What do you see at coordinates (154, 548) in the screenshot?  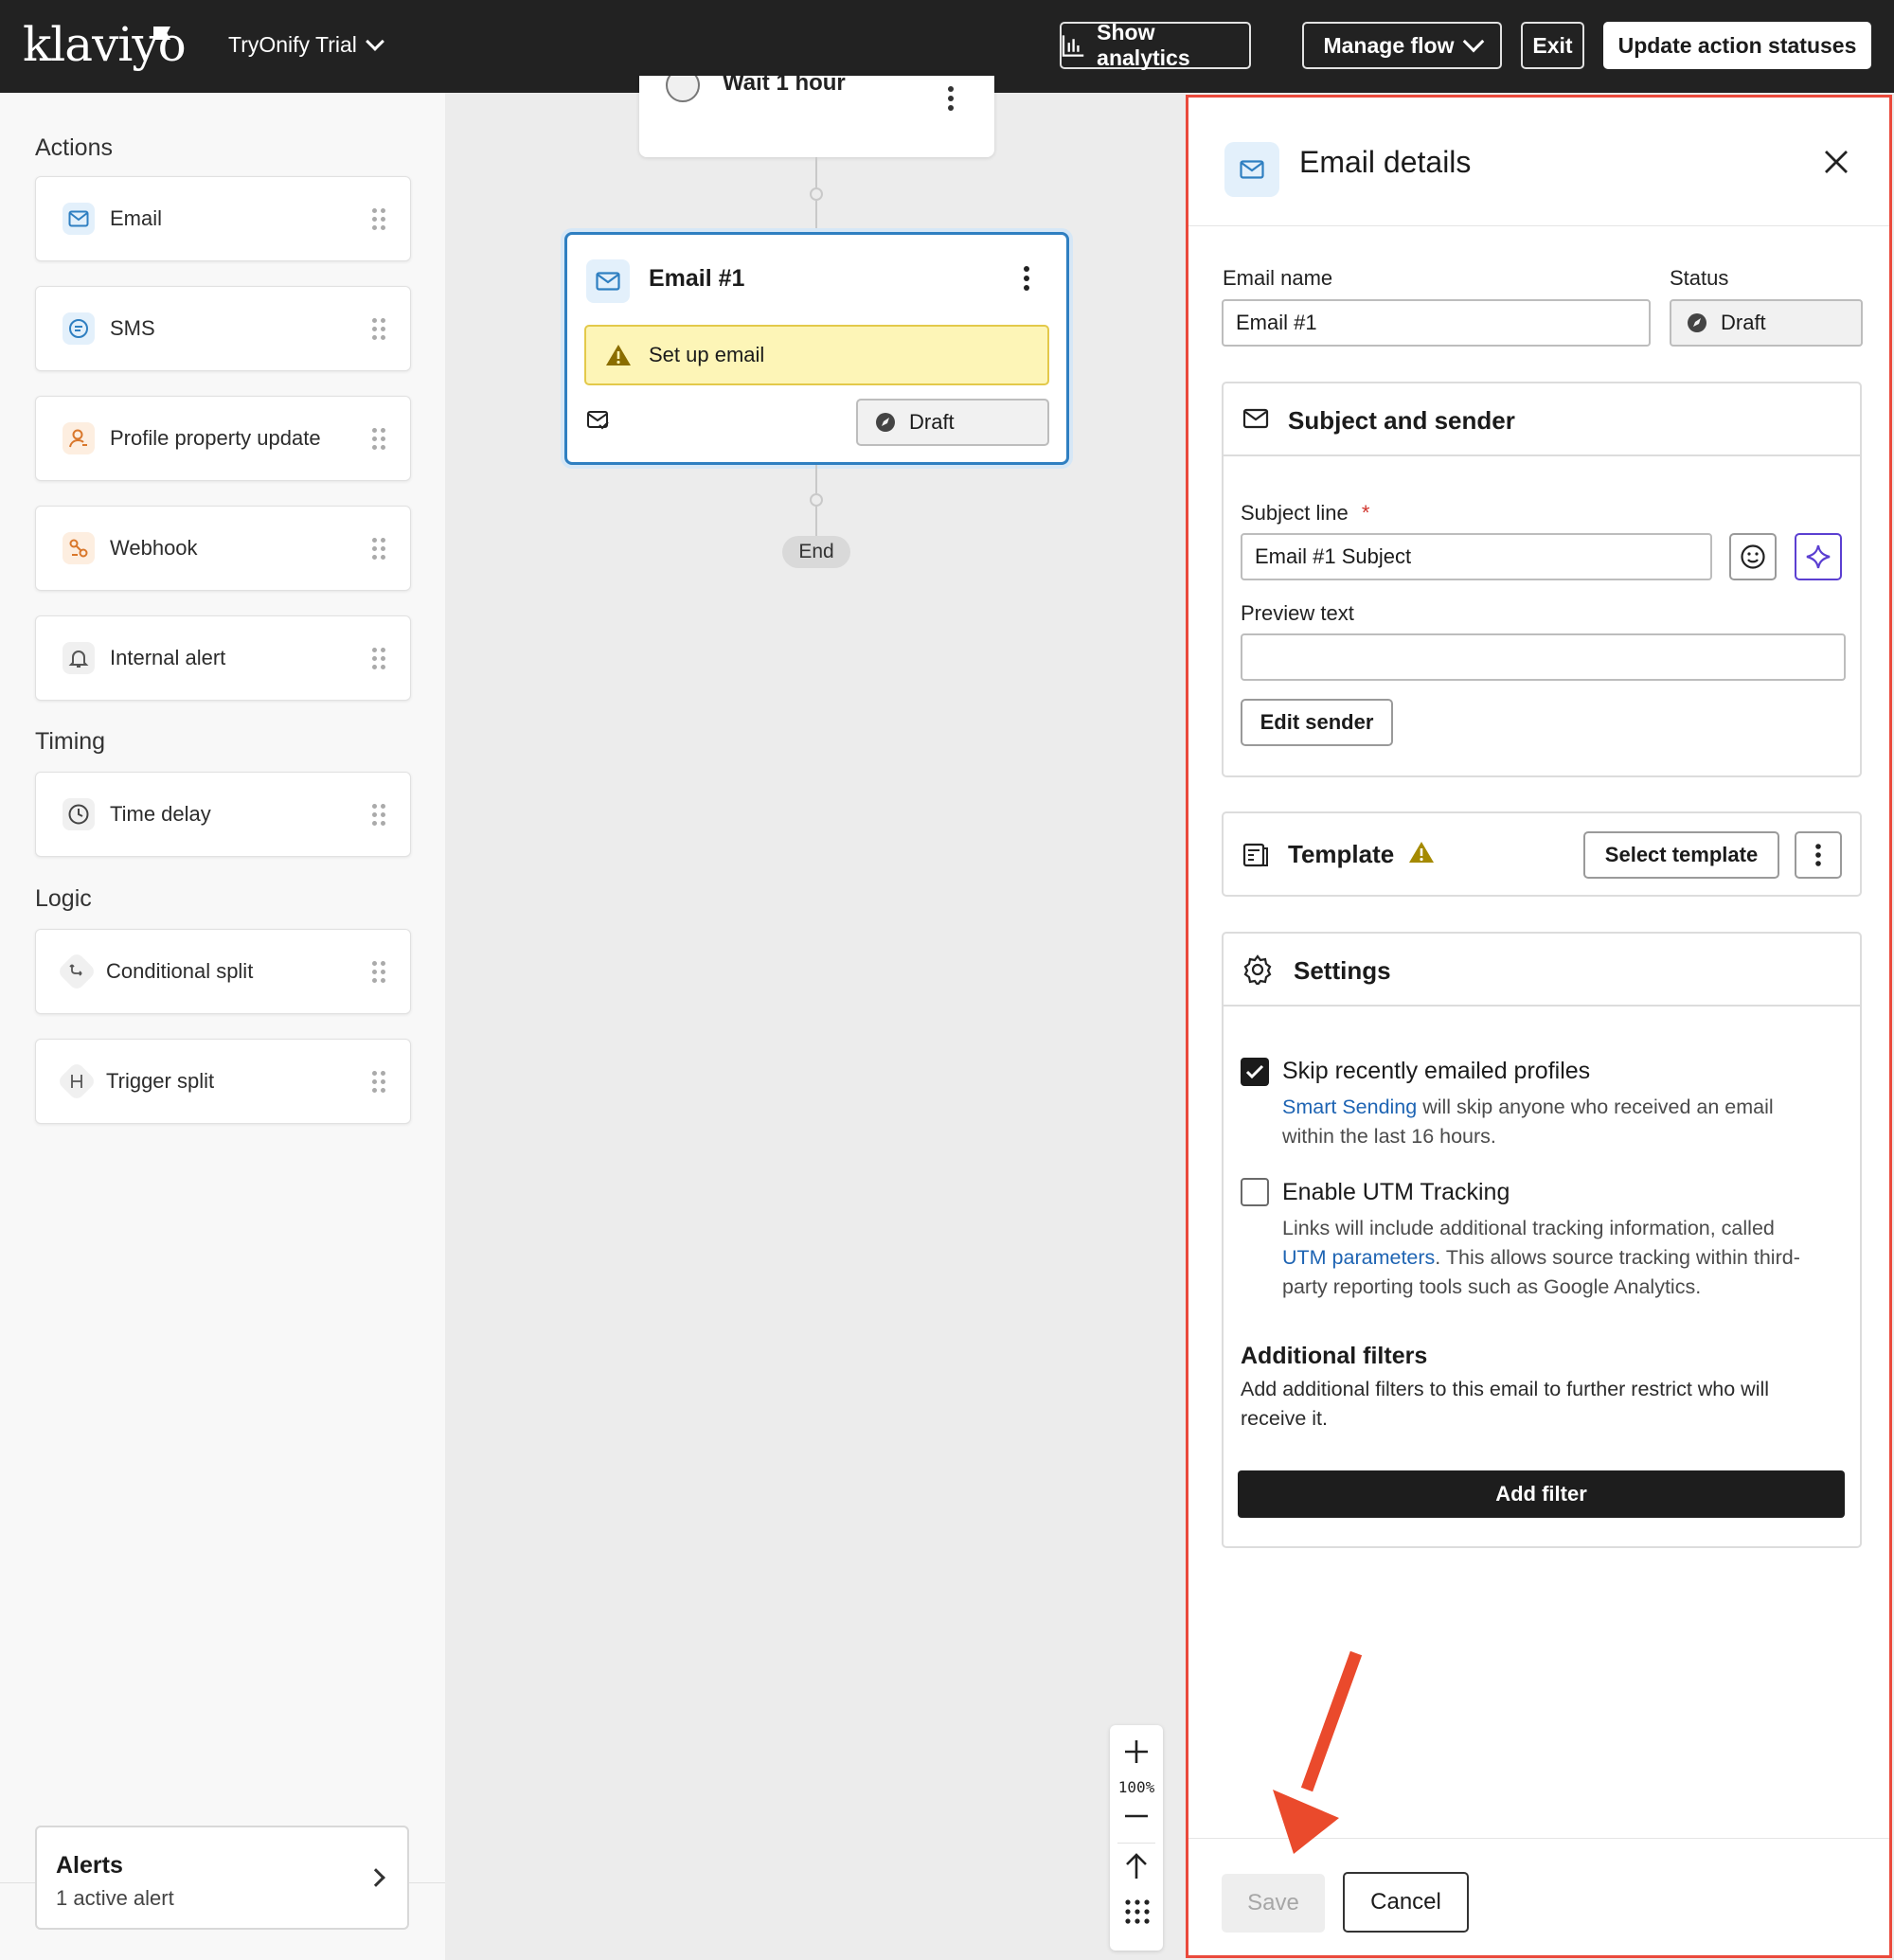 I see `sidebar-item-label: Webhook` at bounding box center [154, 548].